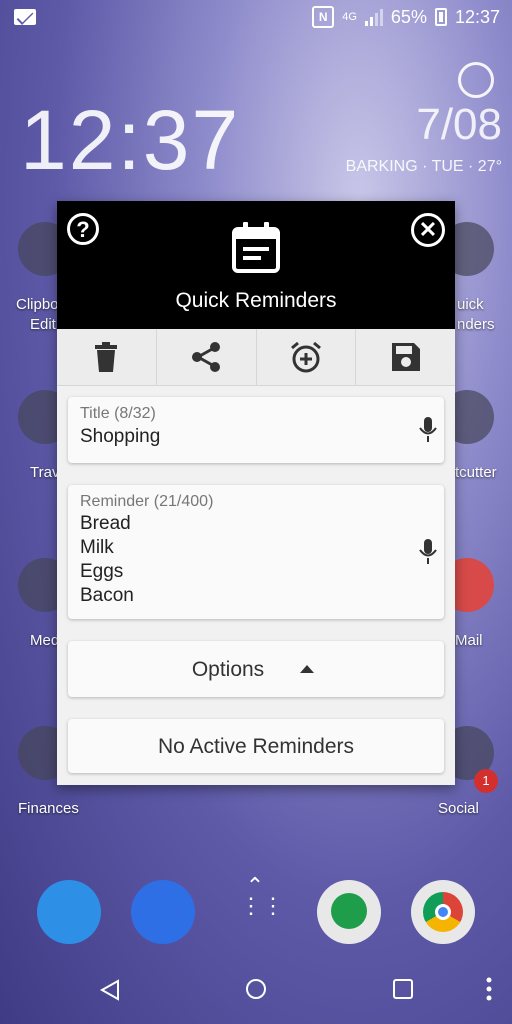 This screenshot has width=512, height=1024. Describe the element at coordinates (45, 640) in the screenshot. I see `media-folder-label: Med` at that location.